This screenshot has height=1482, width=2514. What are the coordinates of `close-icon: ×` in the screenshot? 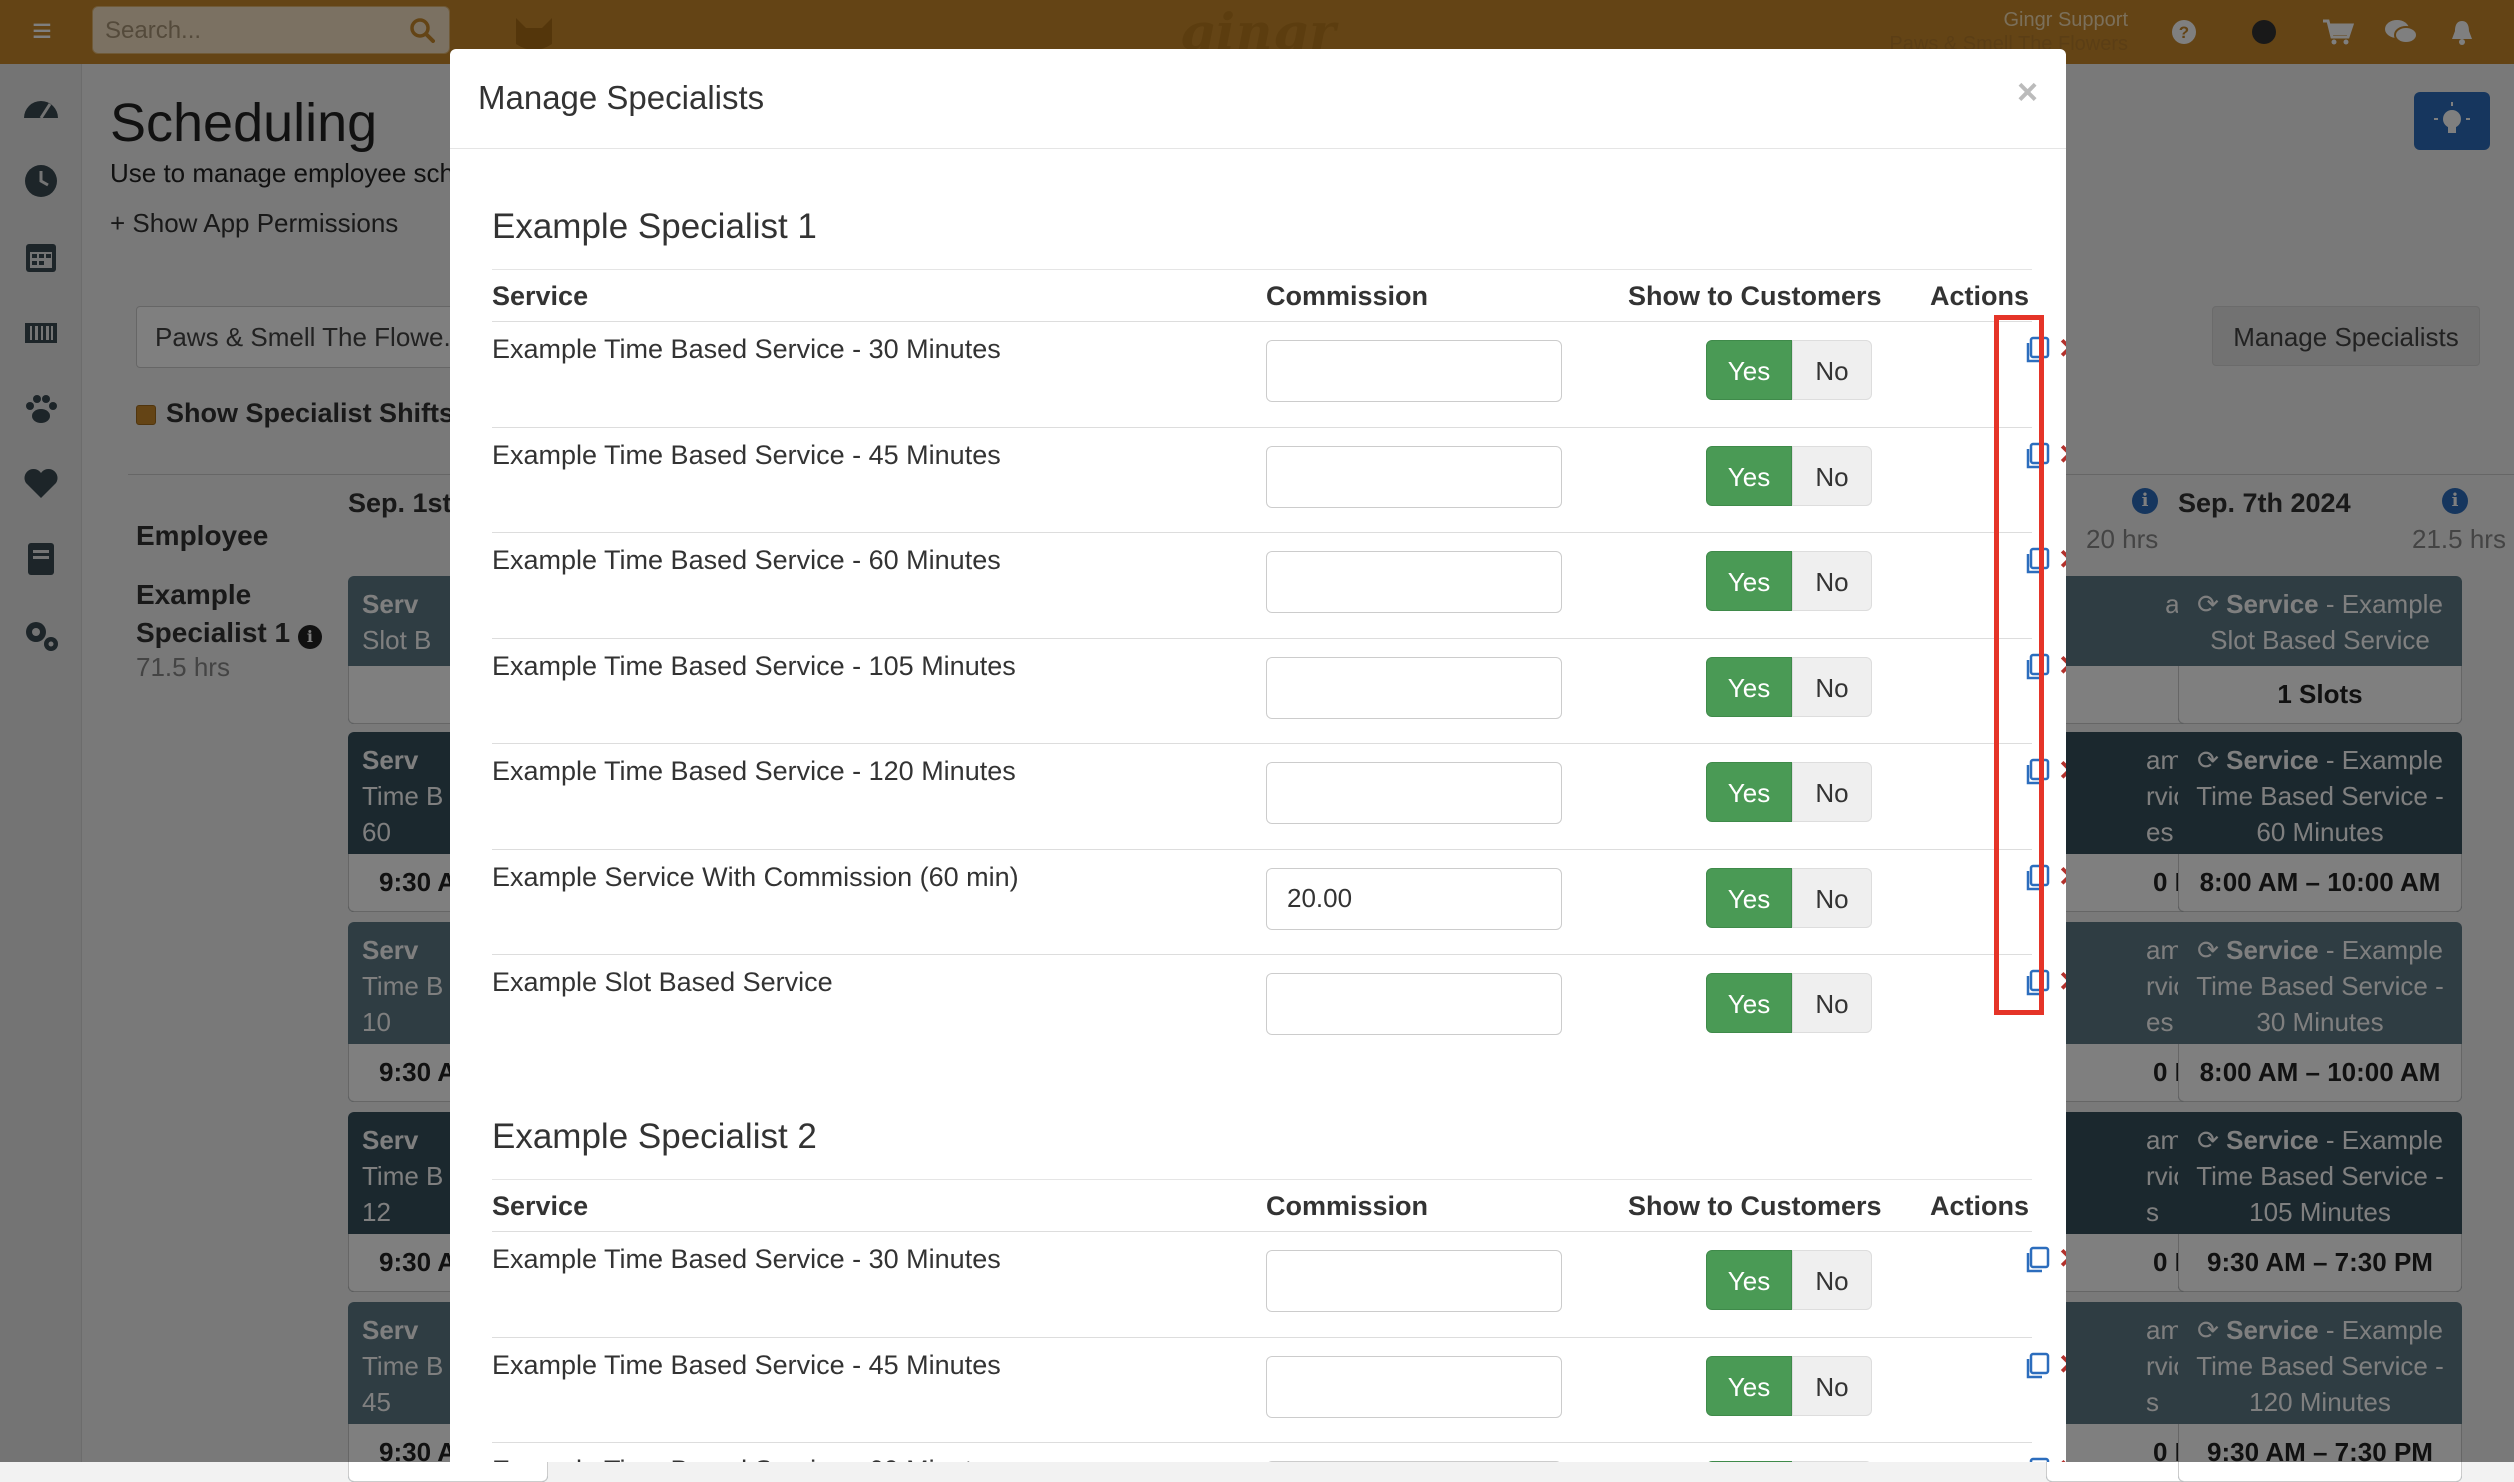 It's located at (2027, 92).